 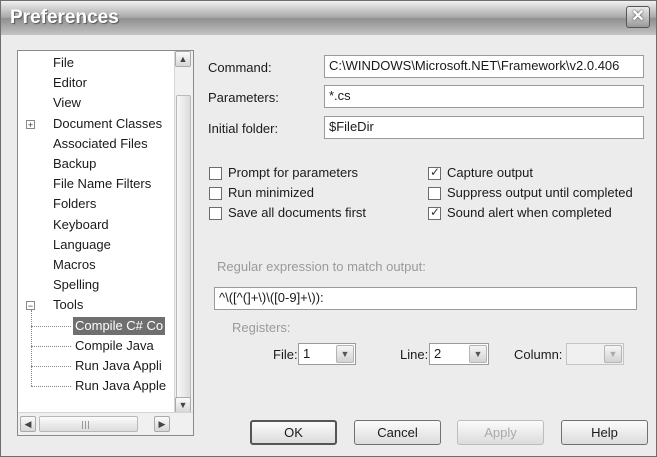 What do you see at coordinates (434, 193) in the screenshot?
I see `suppress-output-checkbox` at bounding box center [434, 193].